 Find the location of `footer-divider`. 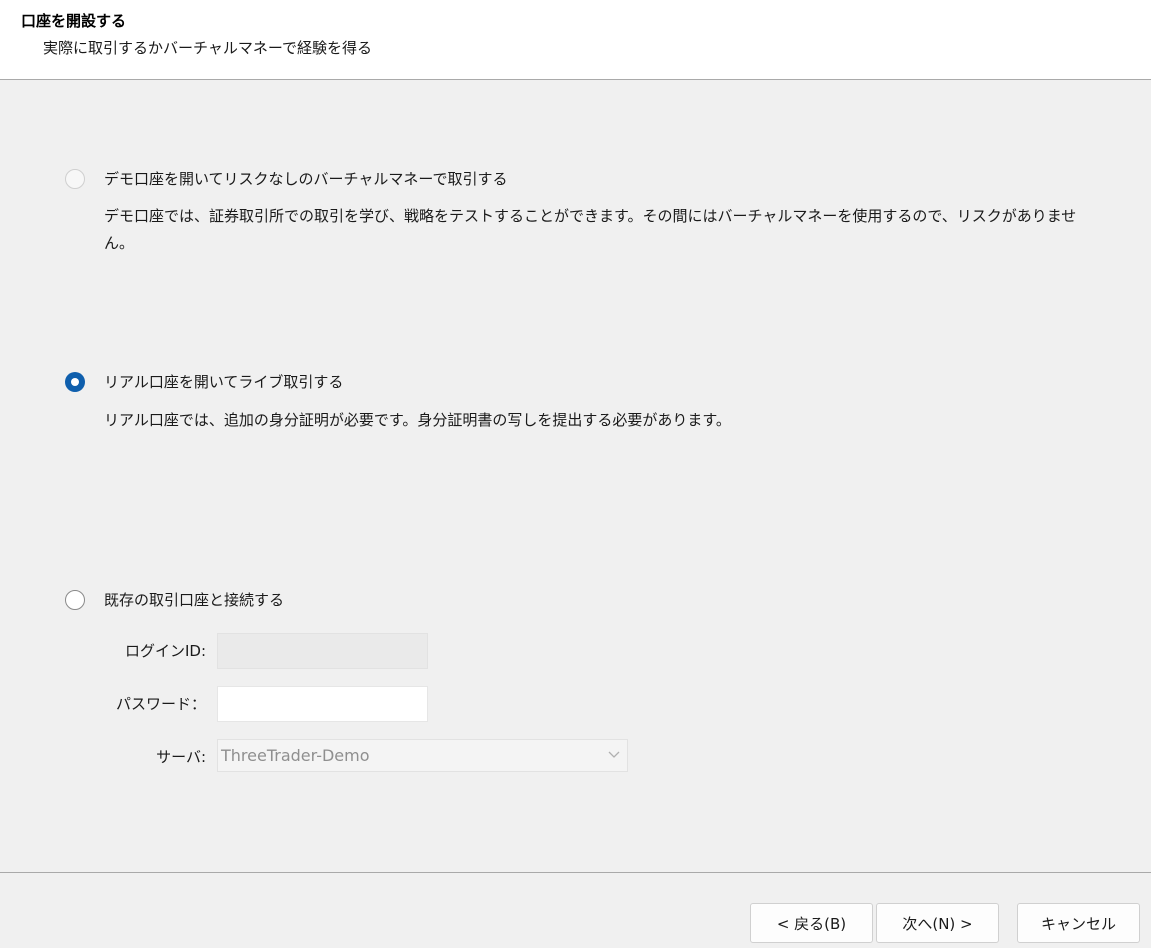

footer-divider is located at coordinates (575, 872).